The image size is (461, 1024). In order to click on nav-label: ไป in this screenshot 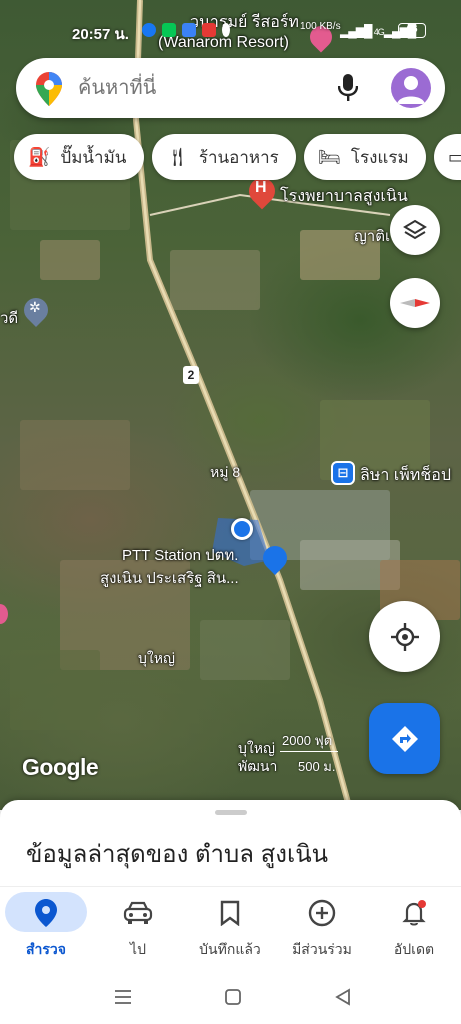, I will do `click(138, 949)`.